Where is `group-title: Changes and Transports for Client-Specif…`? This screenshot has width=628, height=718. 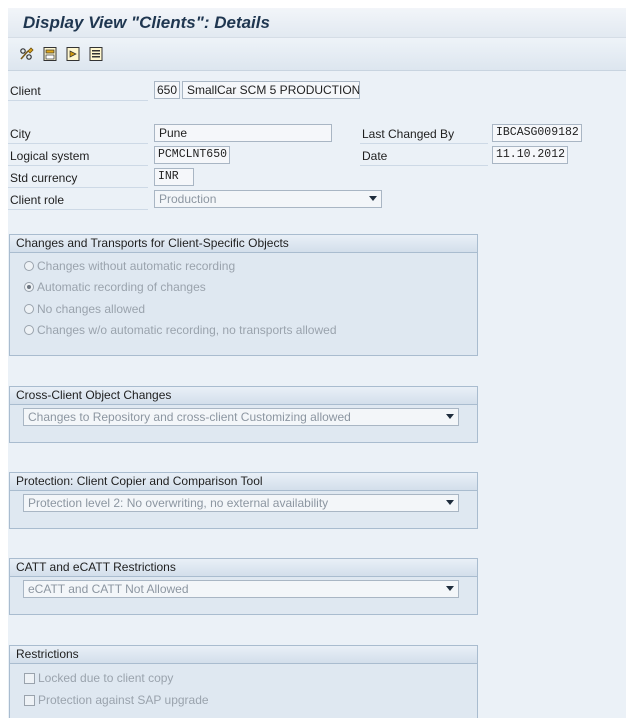 group-title: Changes and Transports for Client-Specif… is located at coordinates (243, 244).